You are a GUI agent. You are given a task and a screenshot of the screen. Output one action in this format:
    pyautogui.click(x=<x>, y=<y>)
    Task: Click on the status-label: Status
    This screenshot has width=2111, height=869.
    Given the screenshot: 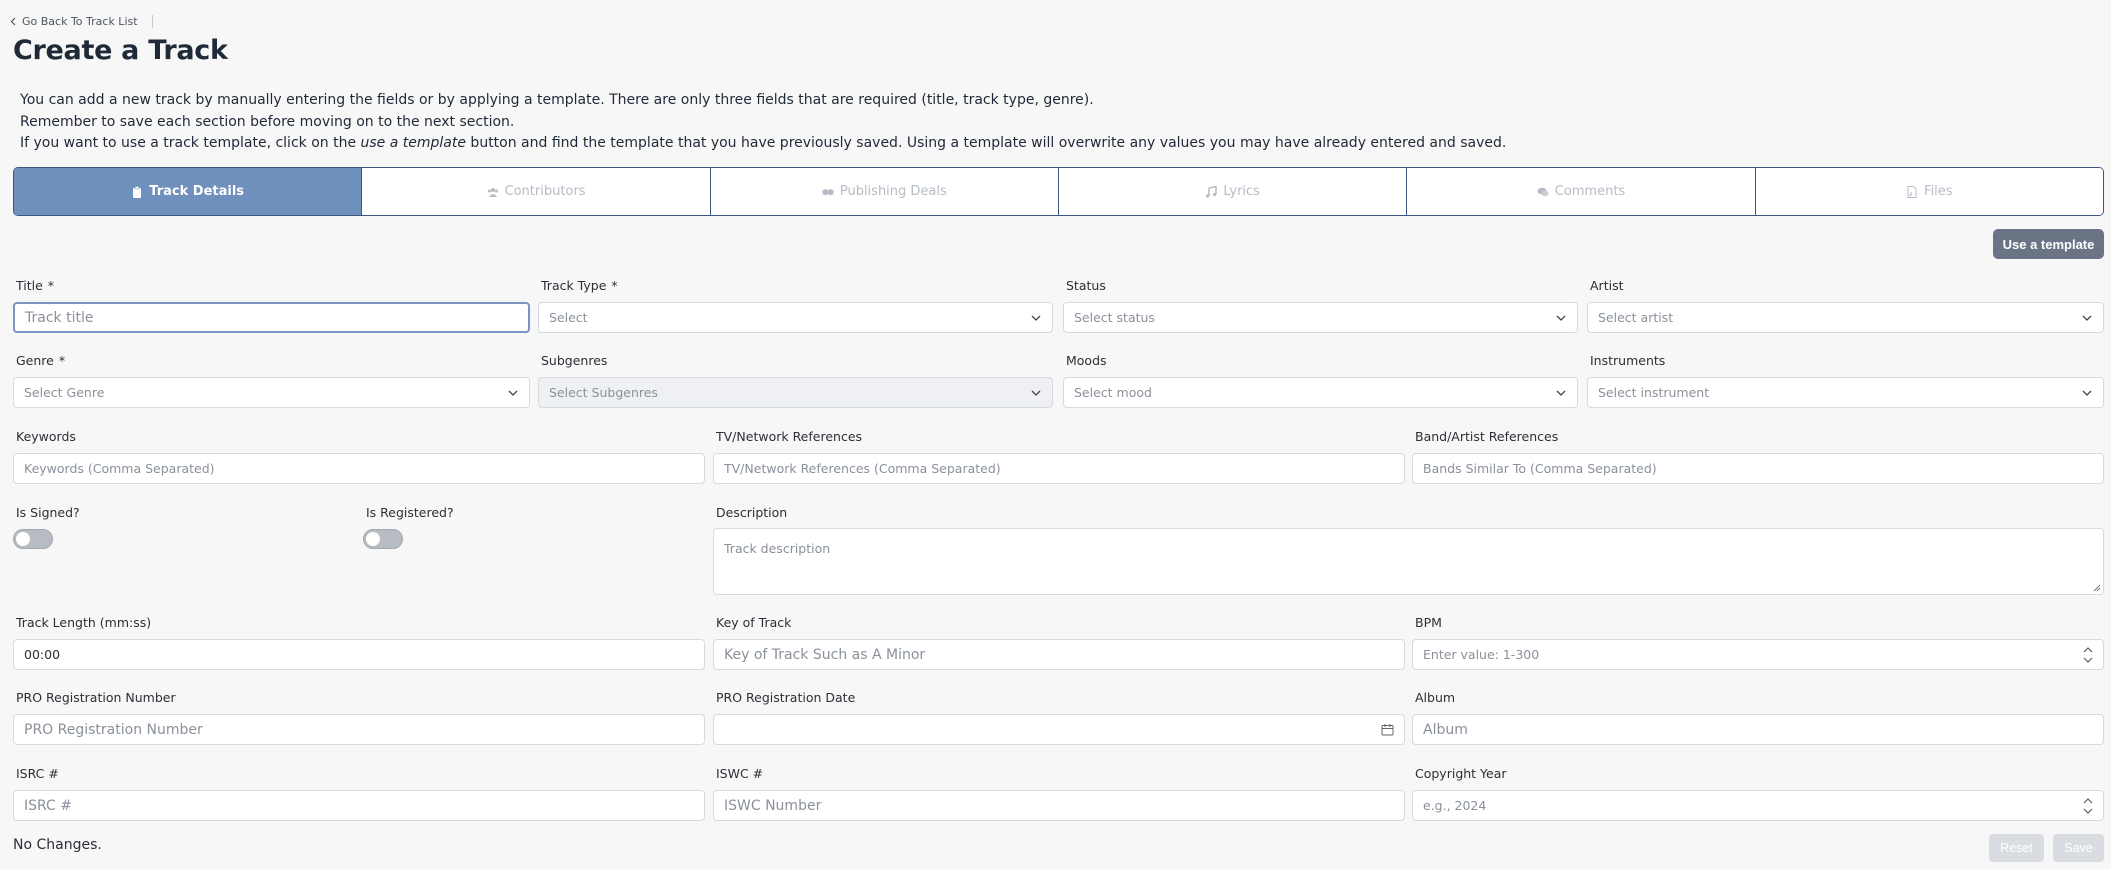 What is the action you would take?
    pyautogui.click(x=1086, y=285)
    